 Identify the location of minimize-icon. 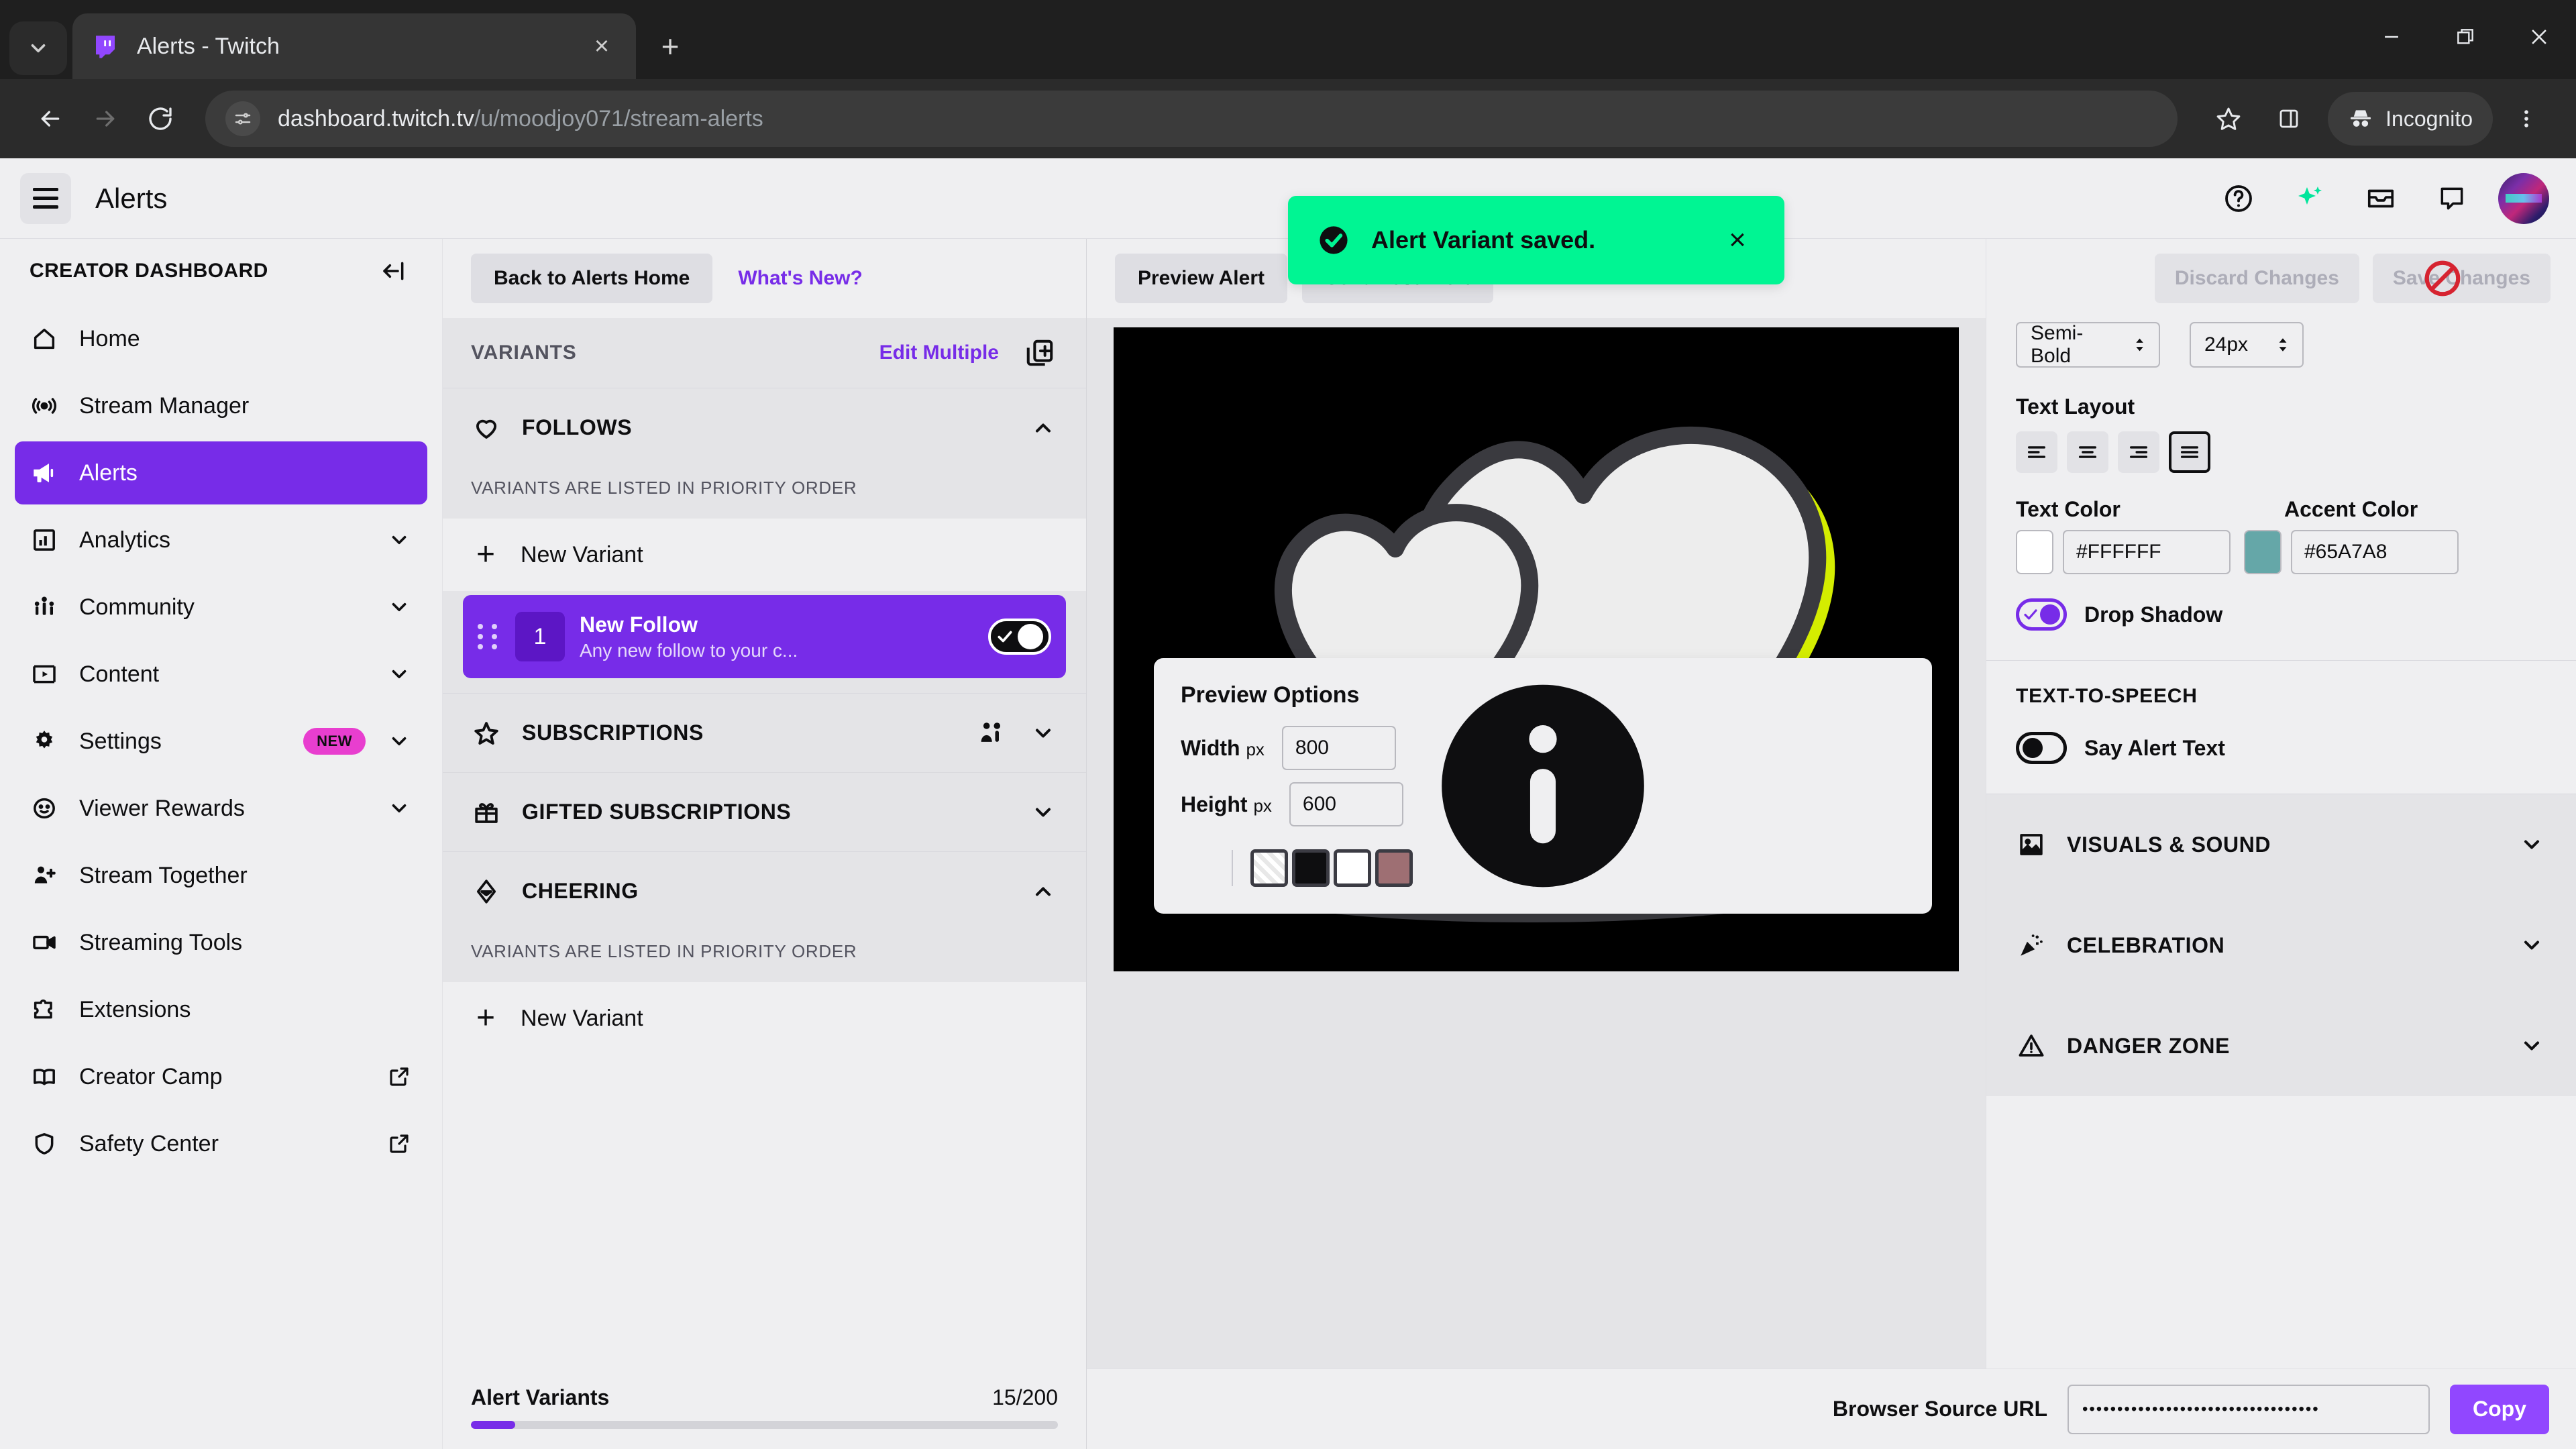
(2391, 37).